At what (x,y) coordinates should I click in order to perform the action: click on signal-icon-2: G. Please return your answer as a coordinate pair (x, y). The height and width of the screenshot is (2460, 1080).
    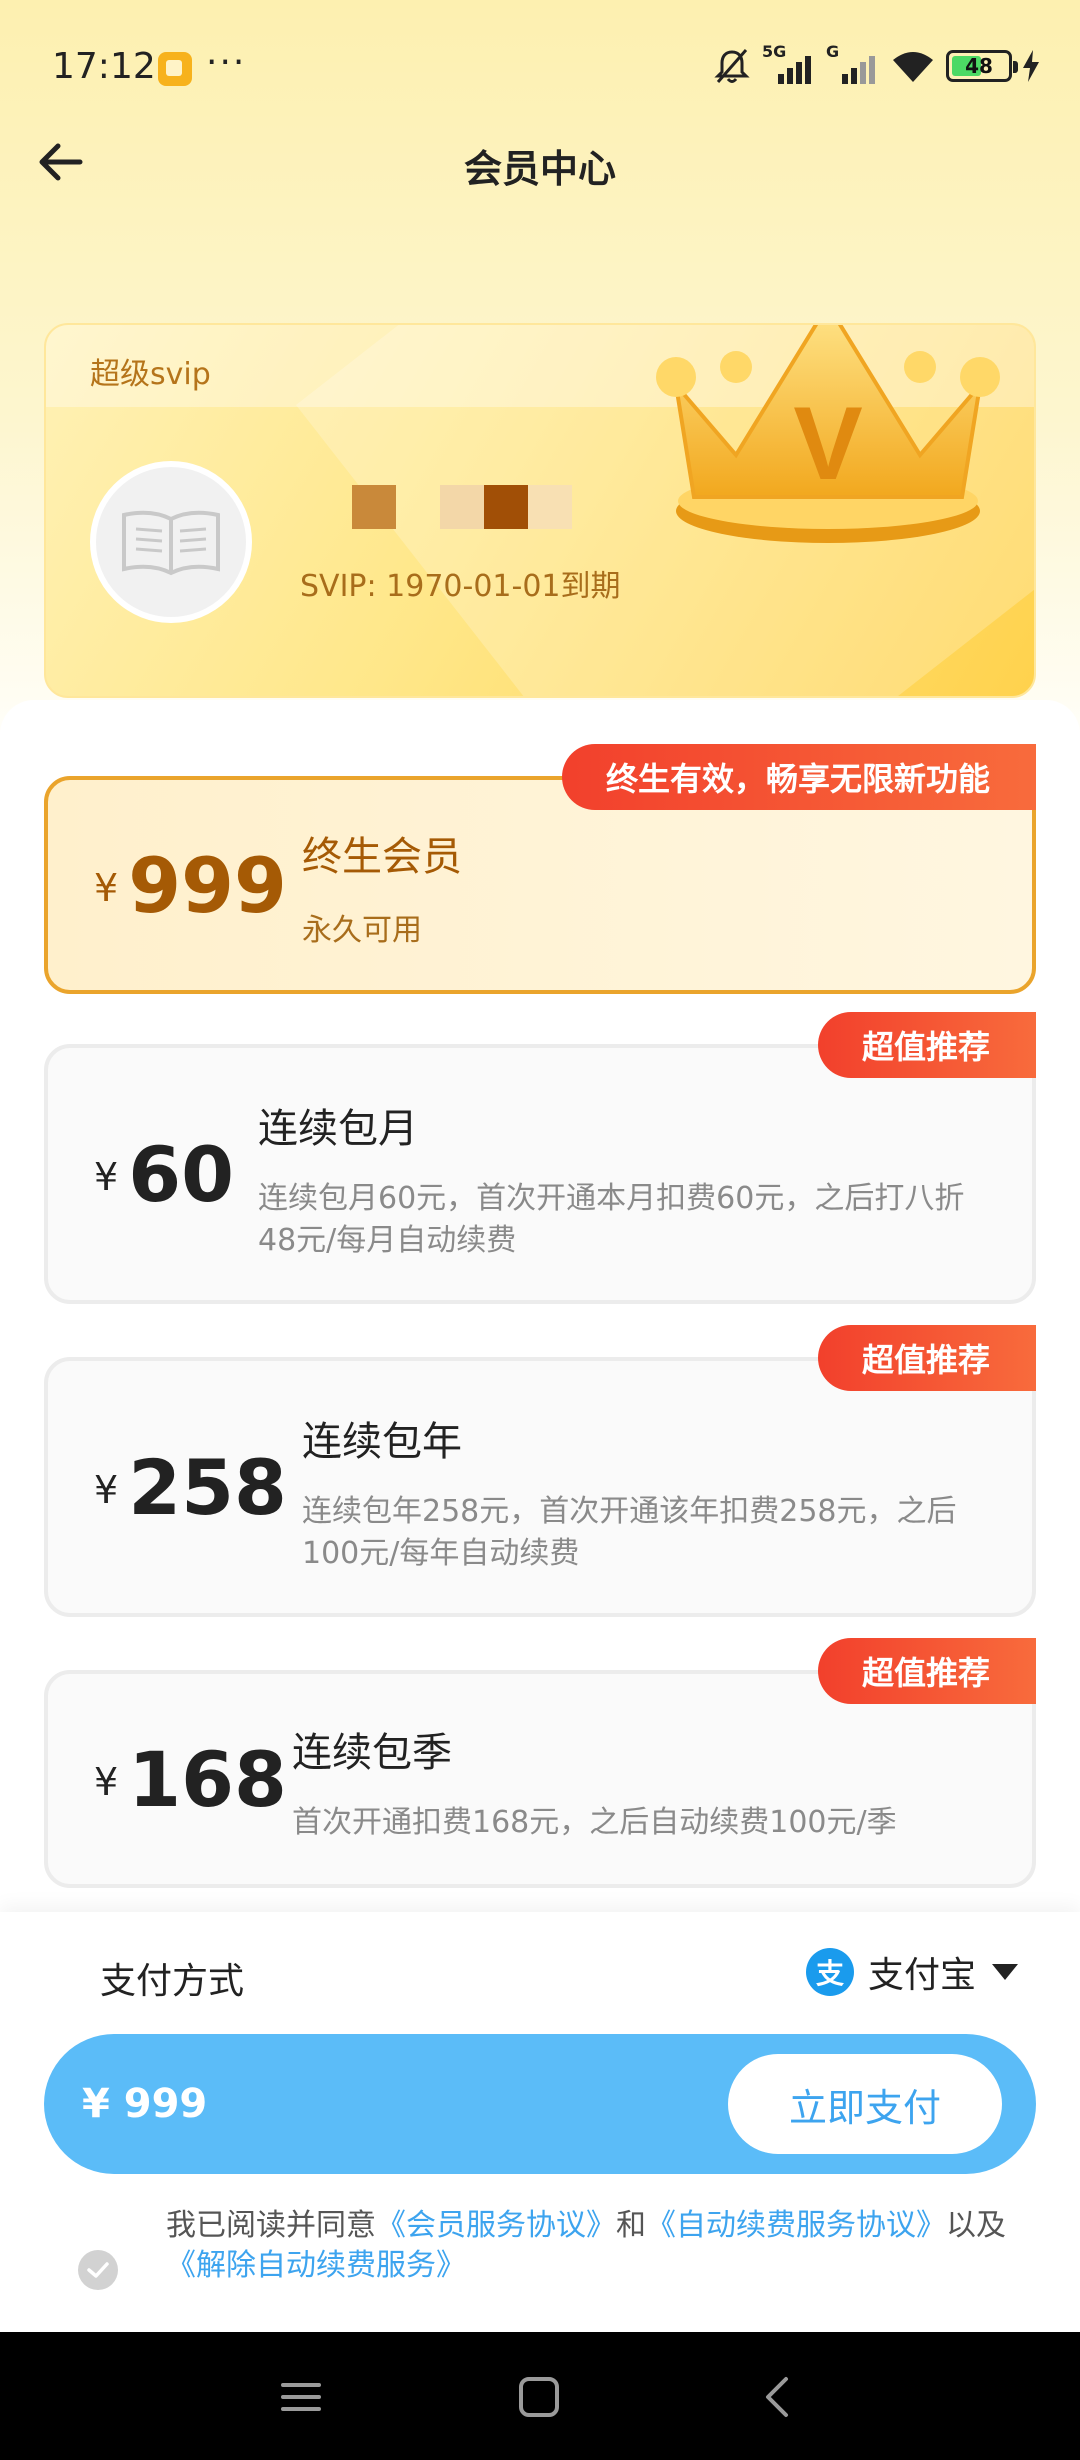
    Looking at the image, I should click on (853, 63).